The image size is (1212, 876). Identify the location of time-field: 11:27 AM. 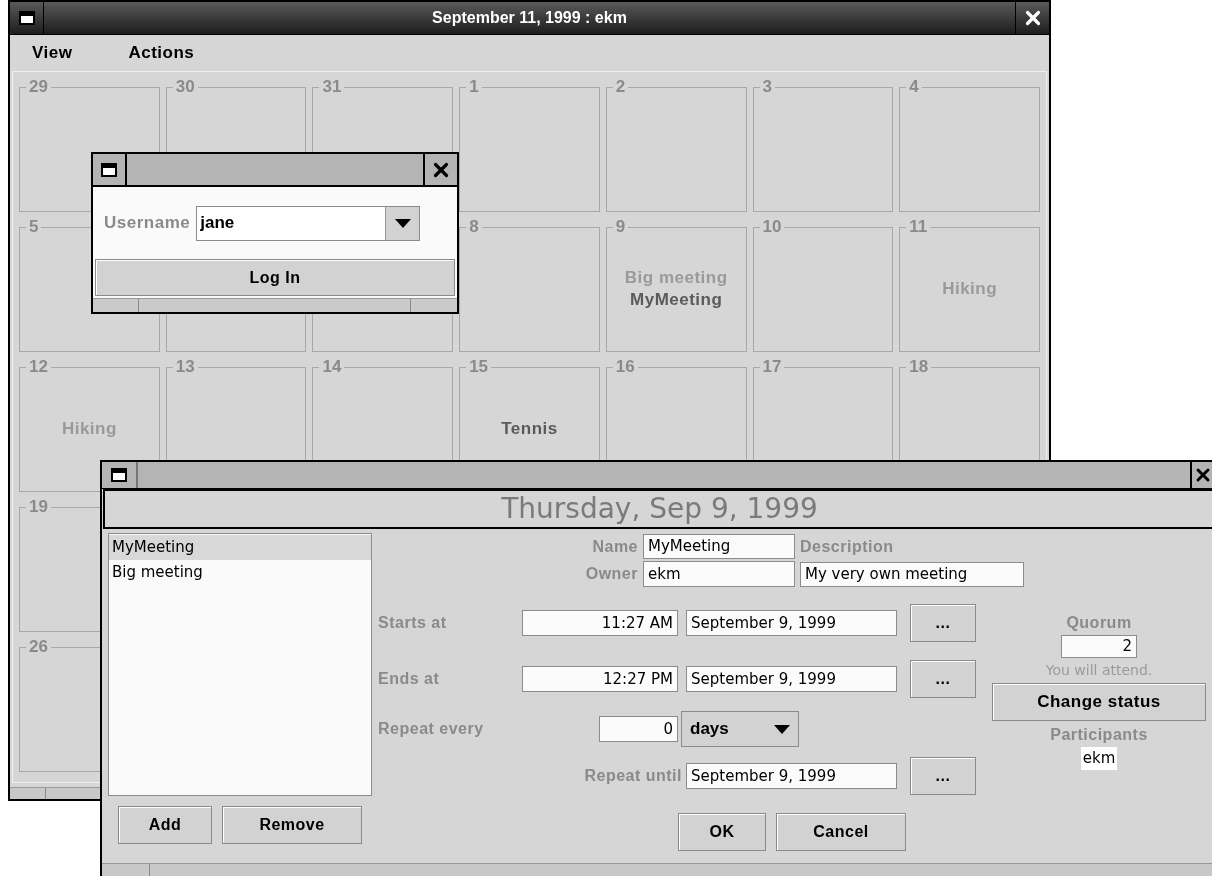
(600, 623).